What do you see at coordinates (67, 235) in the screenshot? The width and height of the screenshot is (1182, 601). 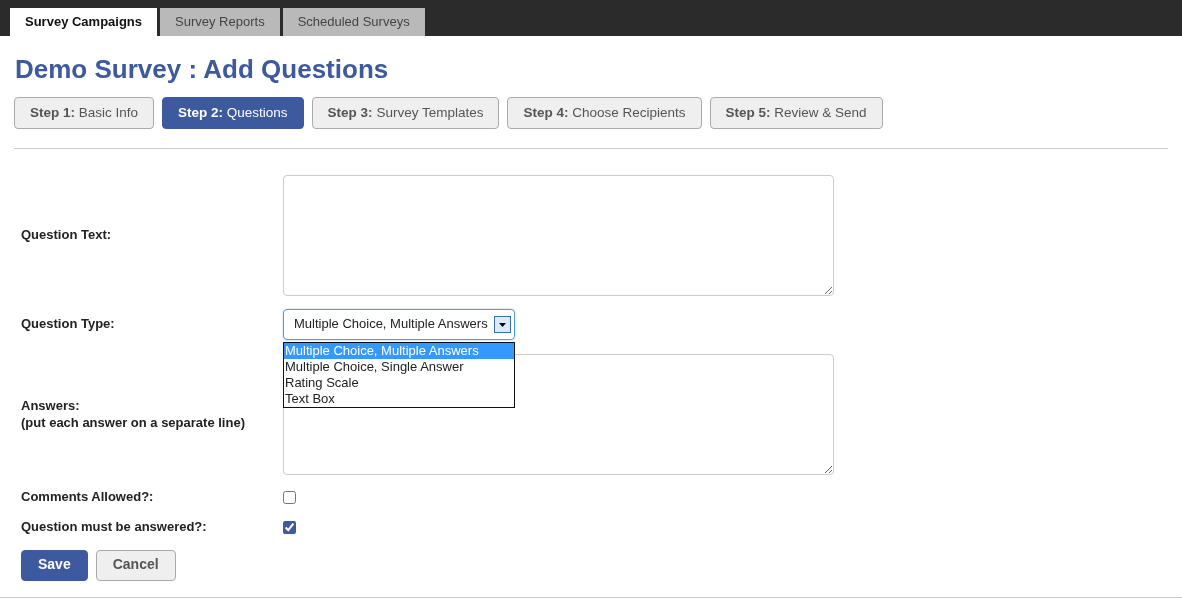 I see `field-label: Question Text:` at bounding box center [67, 235].